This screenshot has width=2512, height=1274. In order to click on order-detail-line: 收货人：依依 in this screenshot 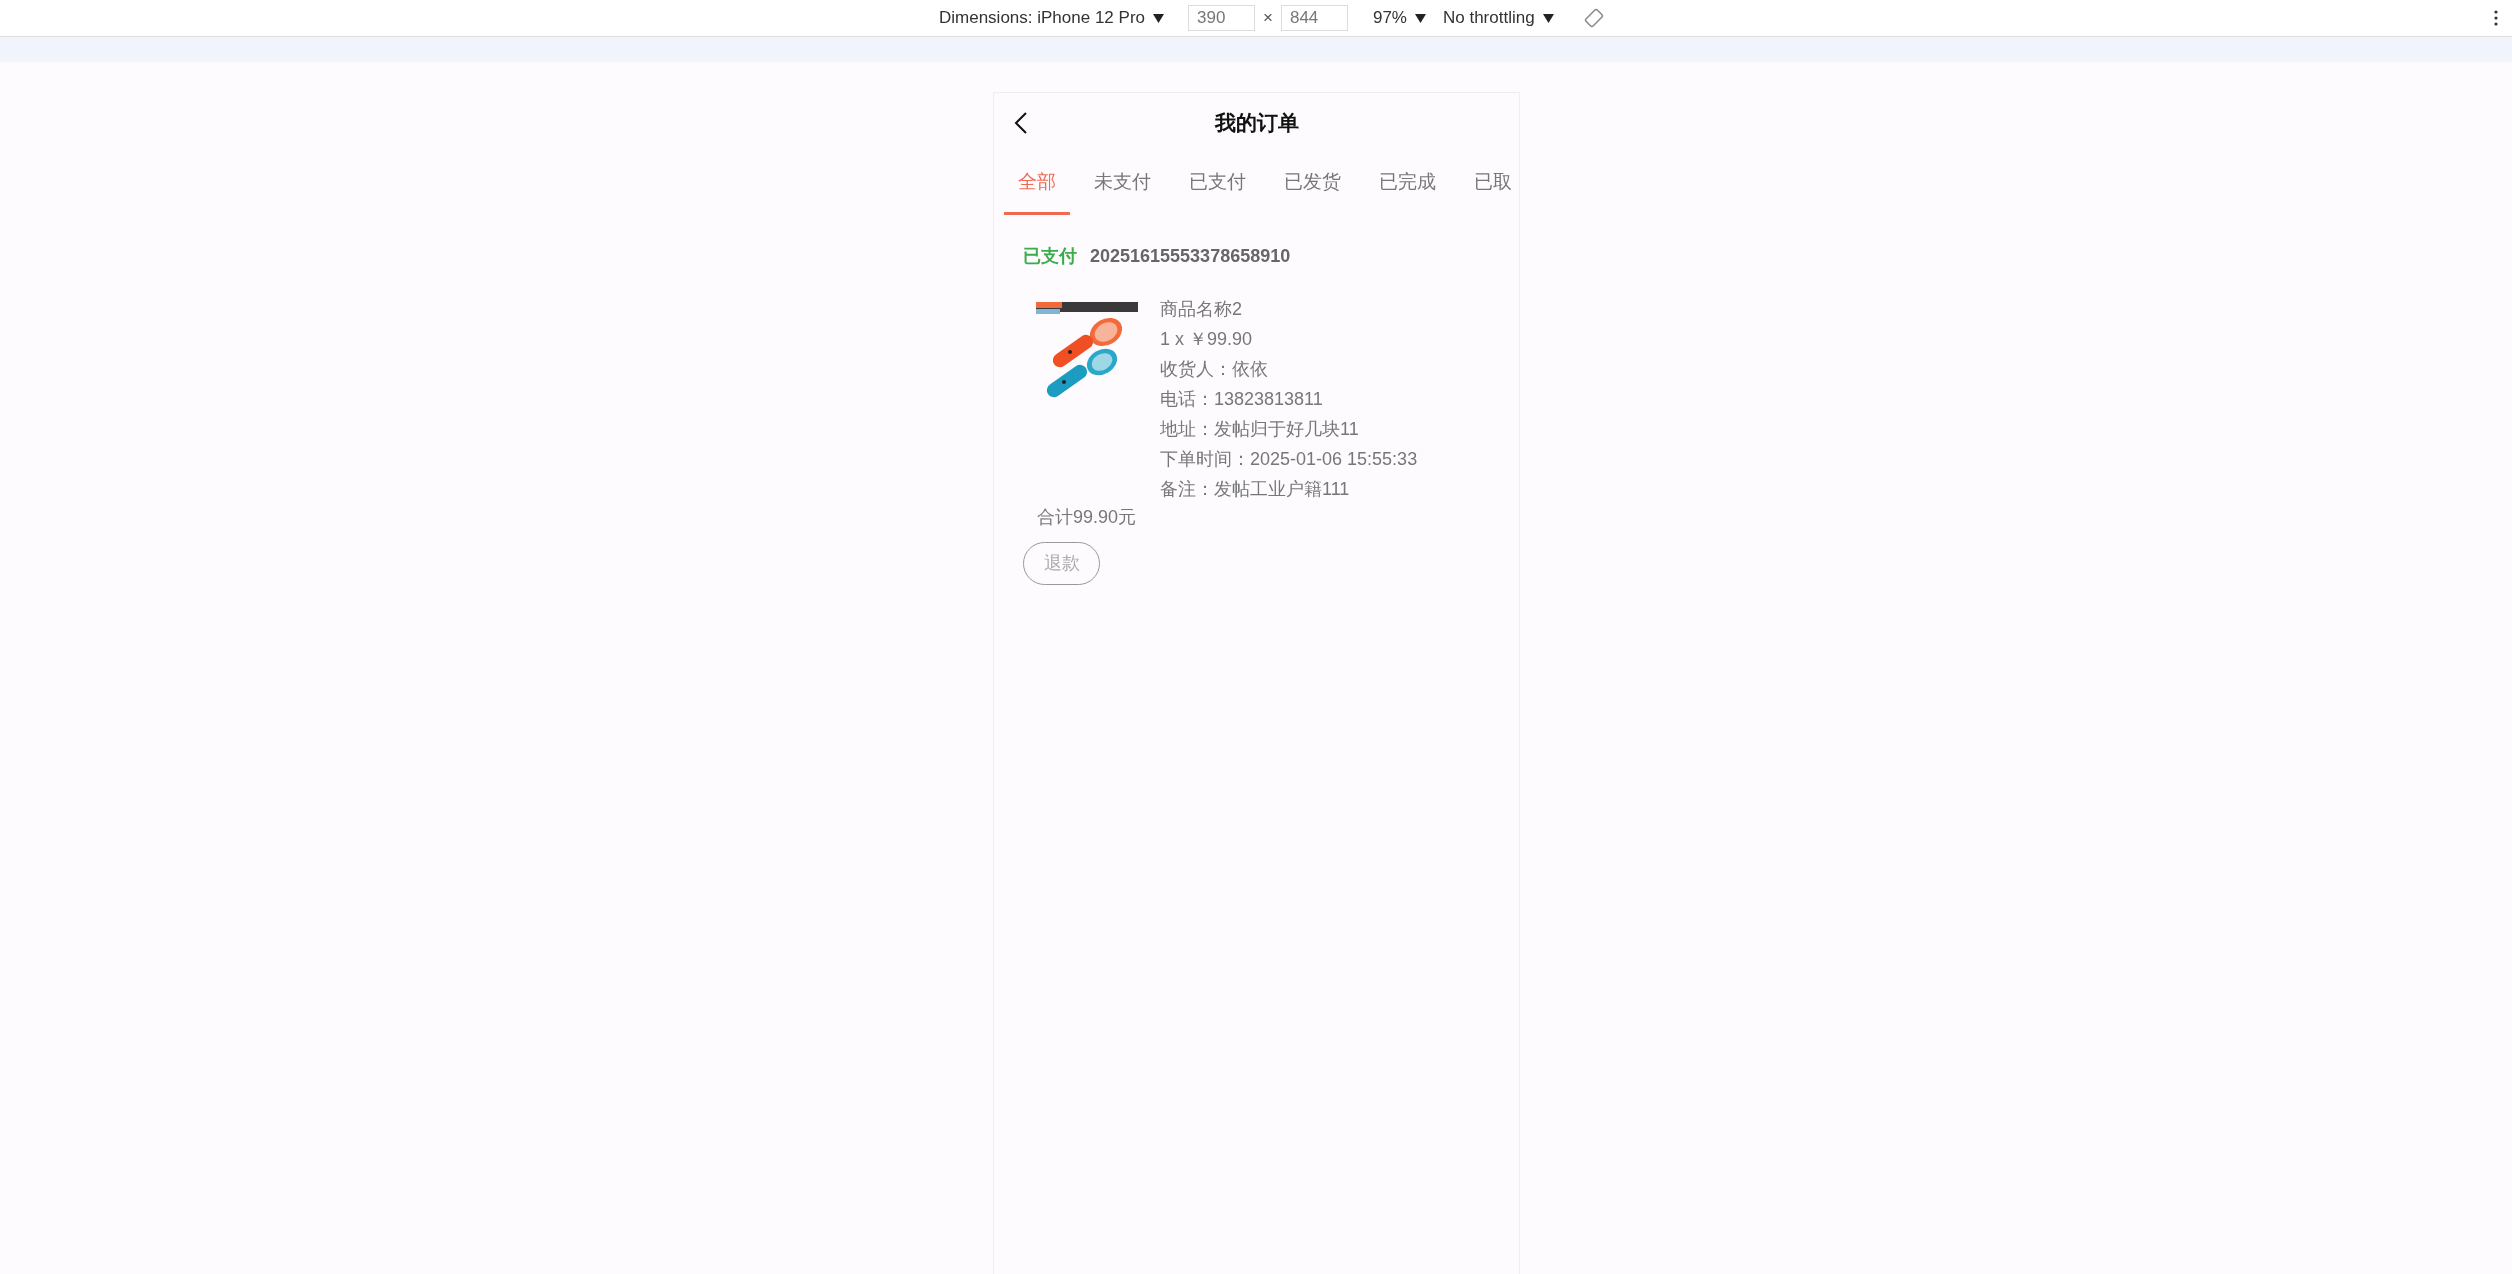, I will do `click(1214, 369)`.